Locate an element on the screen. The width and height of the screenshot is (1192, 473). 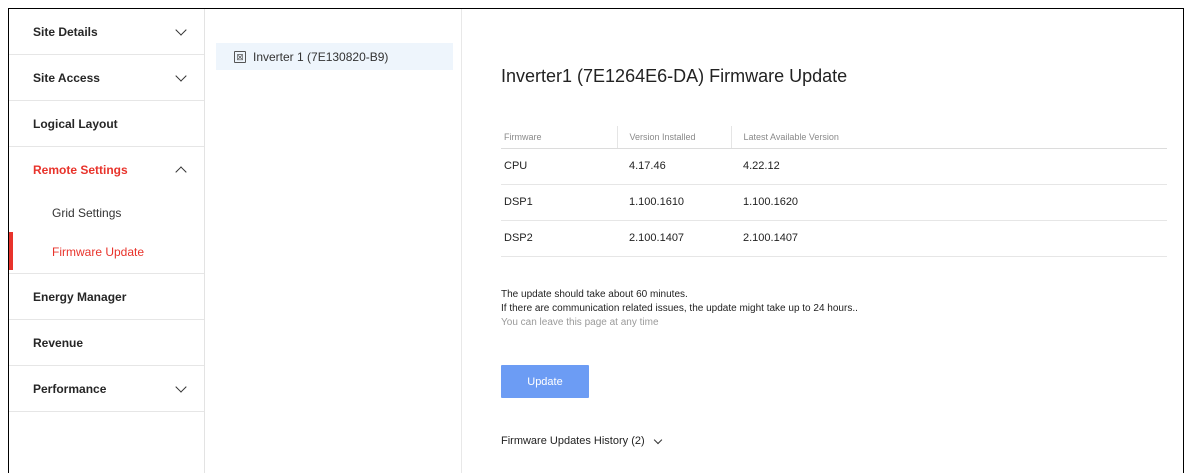
table-cell: 1.100.1610 is located at coordinates (674, 202).